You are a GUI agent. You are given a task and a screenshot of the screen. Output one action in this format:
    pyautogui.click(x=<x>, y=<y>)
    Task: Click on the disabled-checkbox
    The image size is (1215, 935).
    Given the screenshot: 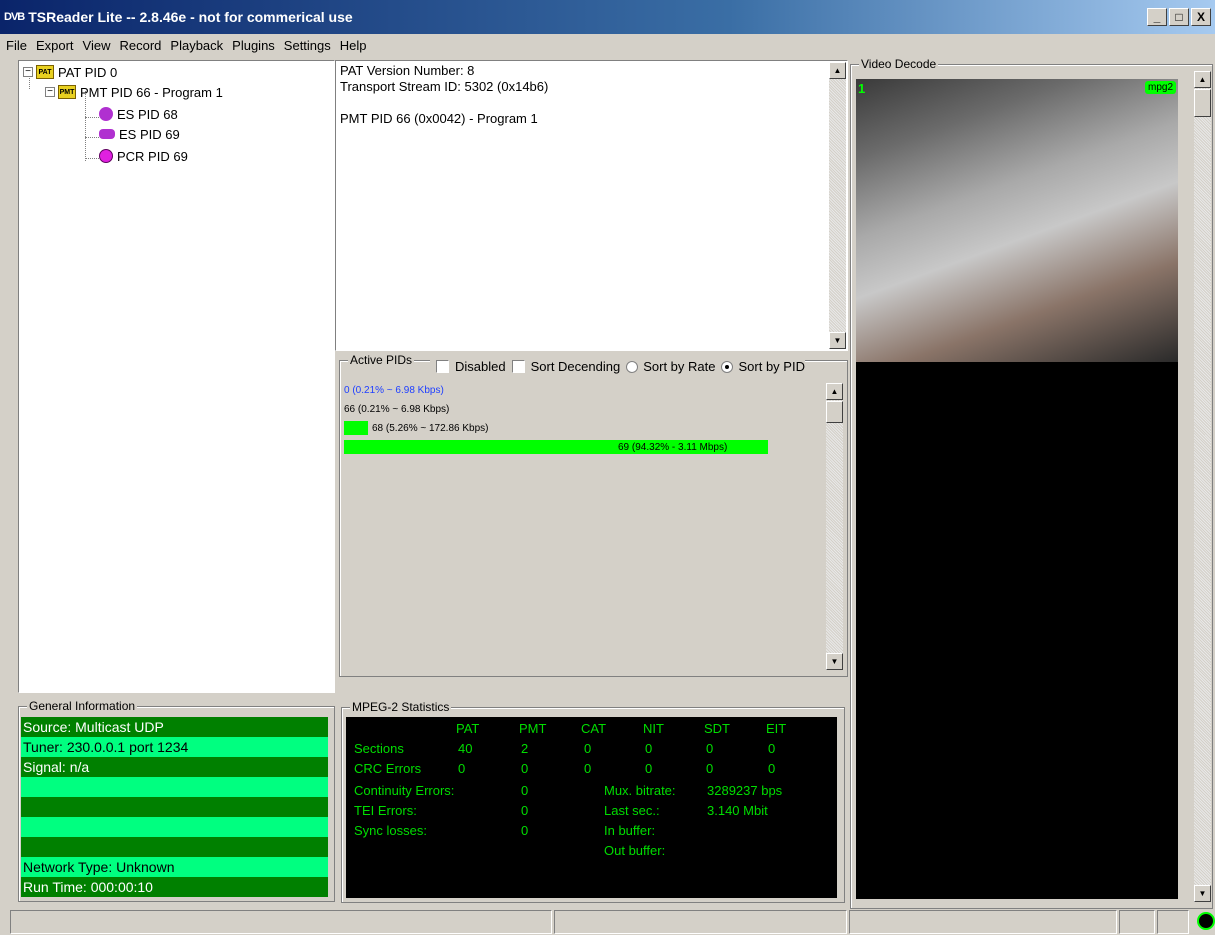 What is the action you would take?
    pyautogui.click(x=442, y=366)
    